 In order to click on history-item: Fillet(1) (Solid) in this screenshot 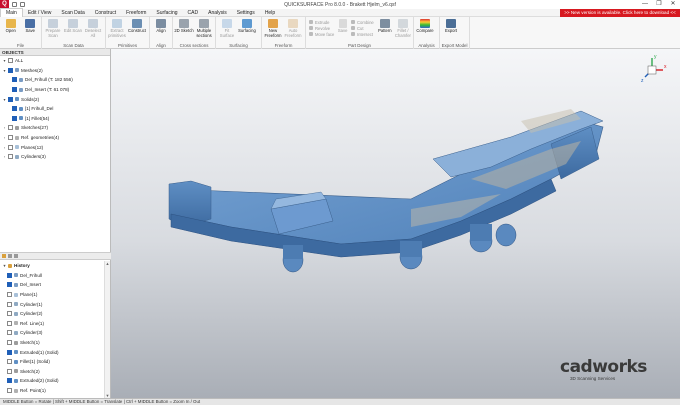, I will do `click(52, 362)`.